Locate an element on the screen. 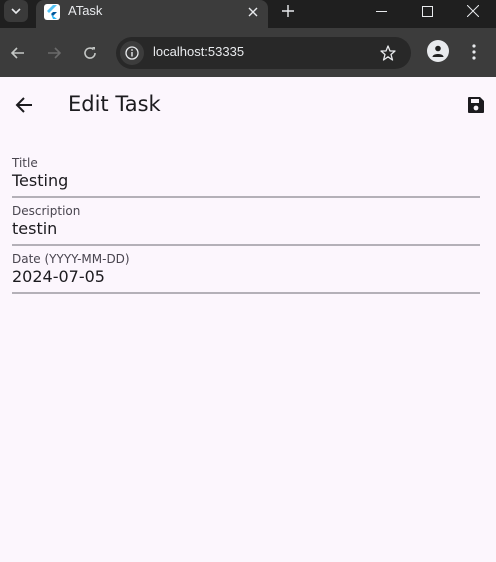 The image size is (496, 562). url-text: localhost:53335 is located at coordinates (199, 51).